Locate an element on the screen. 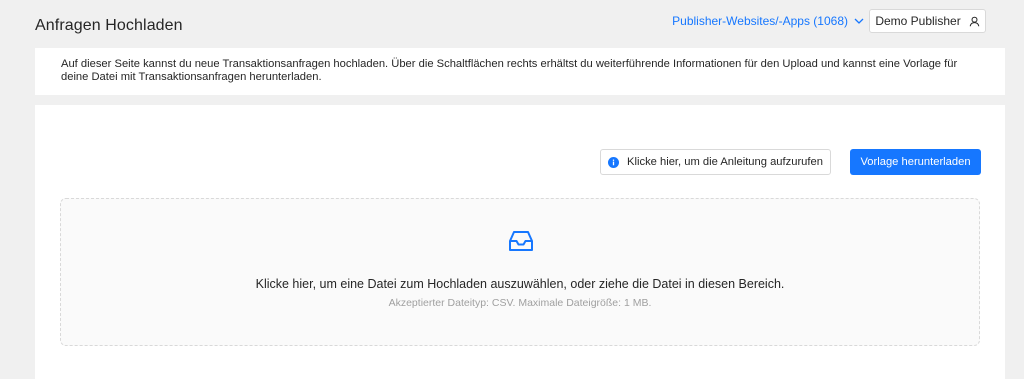  download-template-button: Vorlage herunterladen is located at coordinates (915, 162).